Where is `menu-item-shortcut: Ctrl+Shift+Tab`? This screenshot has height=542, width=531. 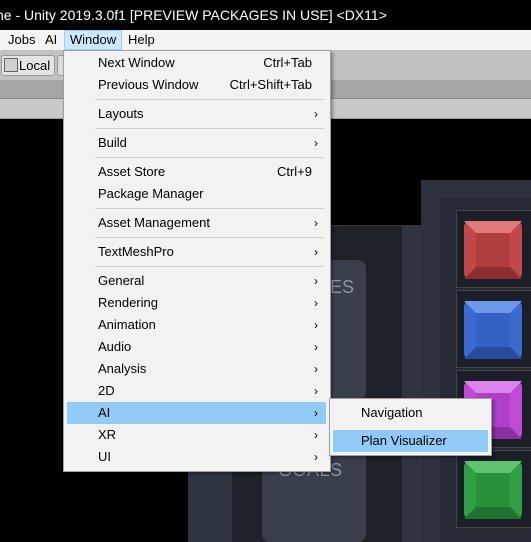
menu-item-shortcut: Ctrl+Shift+Tab is located at coordinates (270, 84).